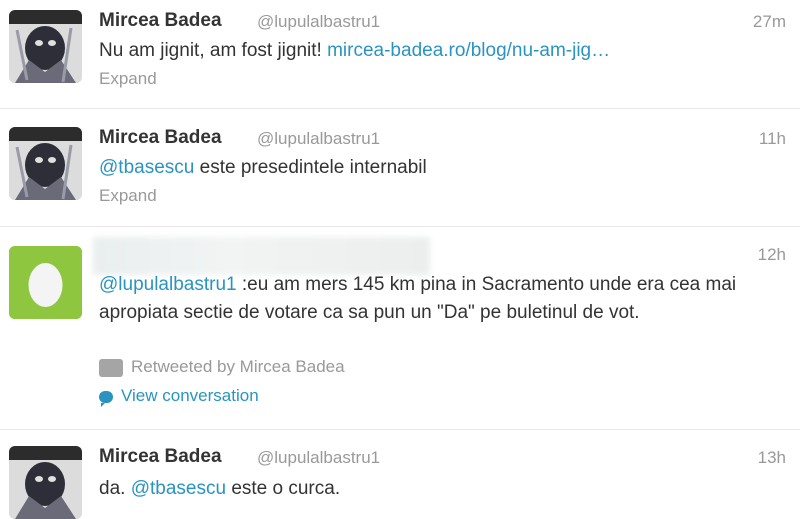 This screenshot has height=519, width=800. What do you see at coordinates (115, 488) in the screenshot?
I see `tweet-text-body: da.` at bounding box center [115, 488].